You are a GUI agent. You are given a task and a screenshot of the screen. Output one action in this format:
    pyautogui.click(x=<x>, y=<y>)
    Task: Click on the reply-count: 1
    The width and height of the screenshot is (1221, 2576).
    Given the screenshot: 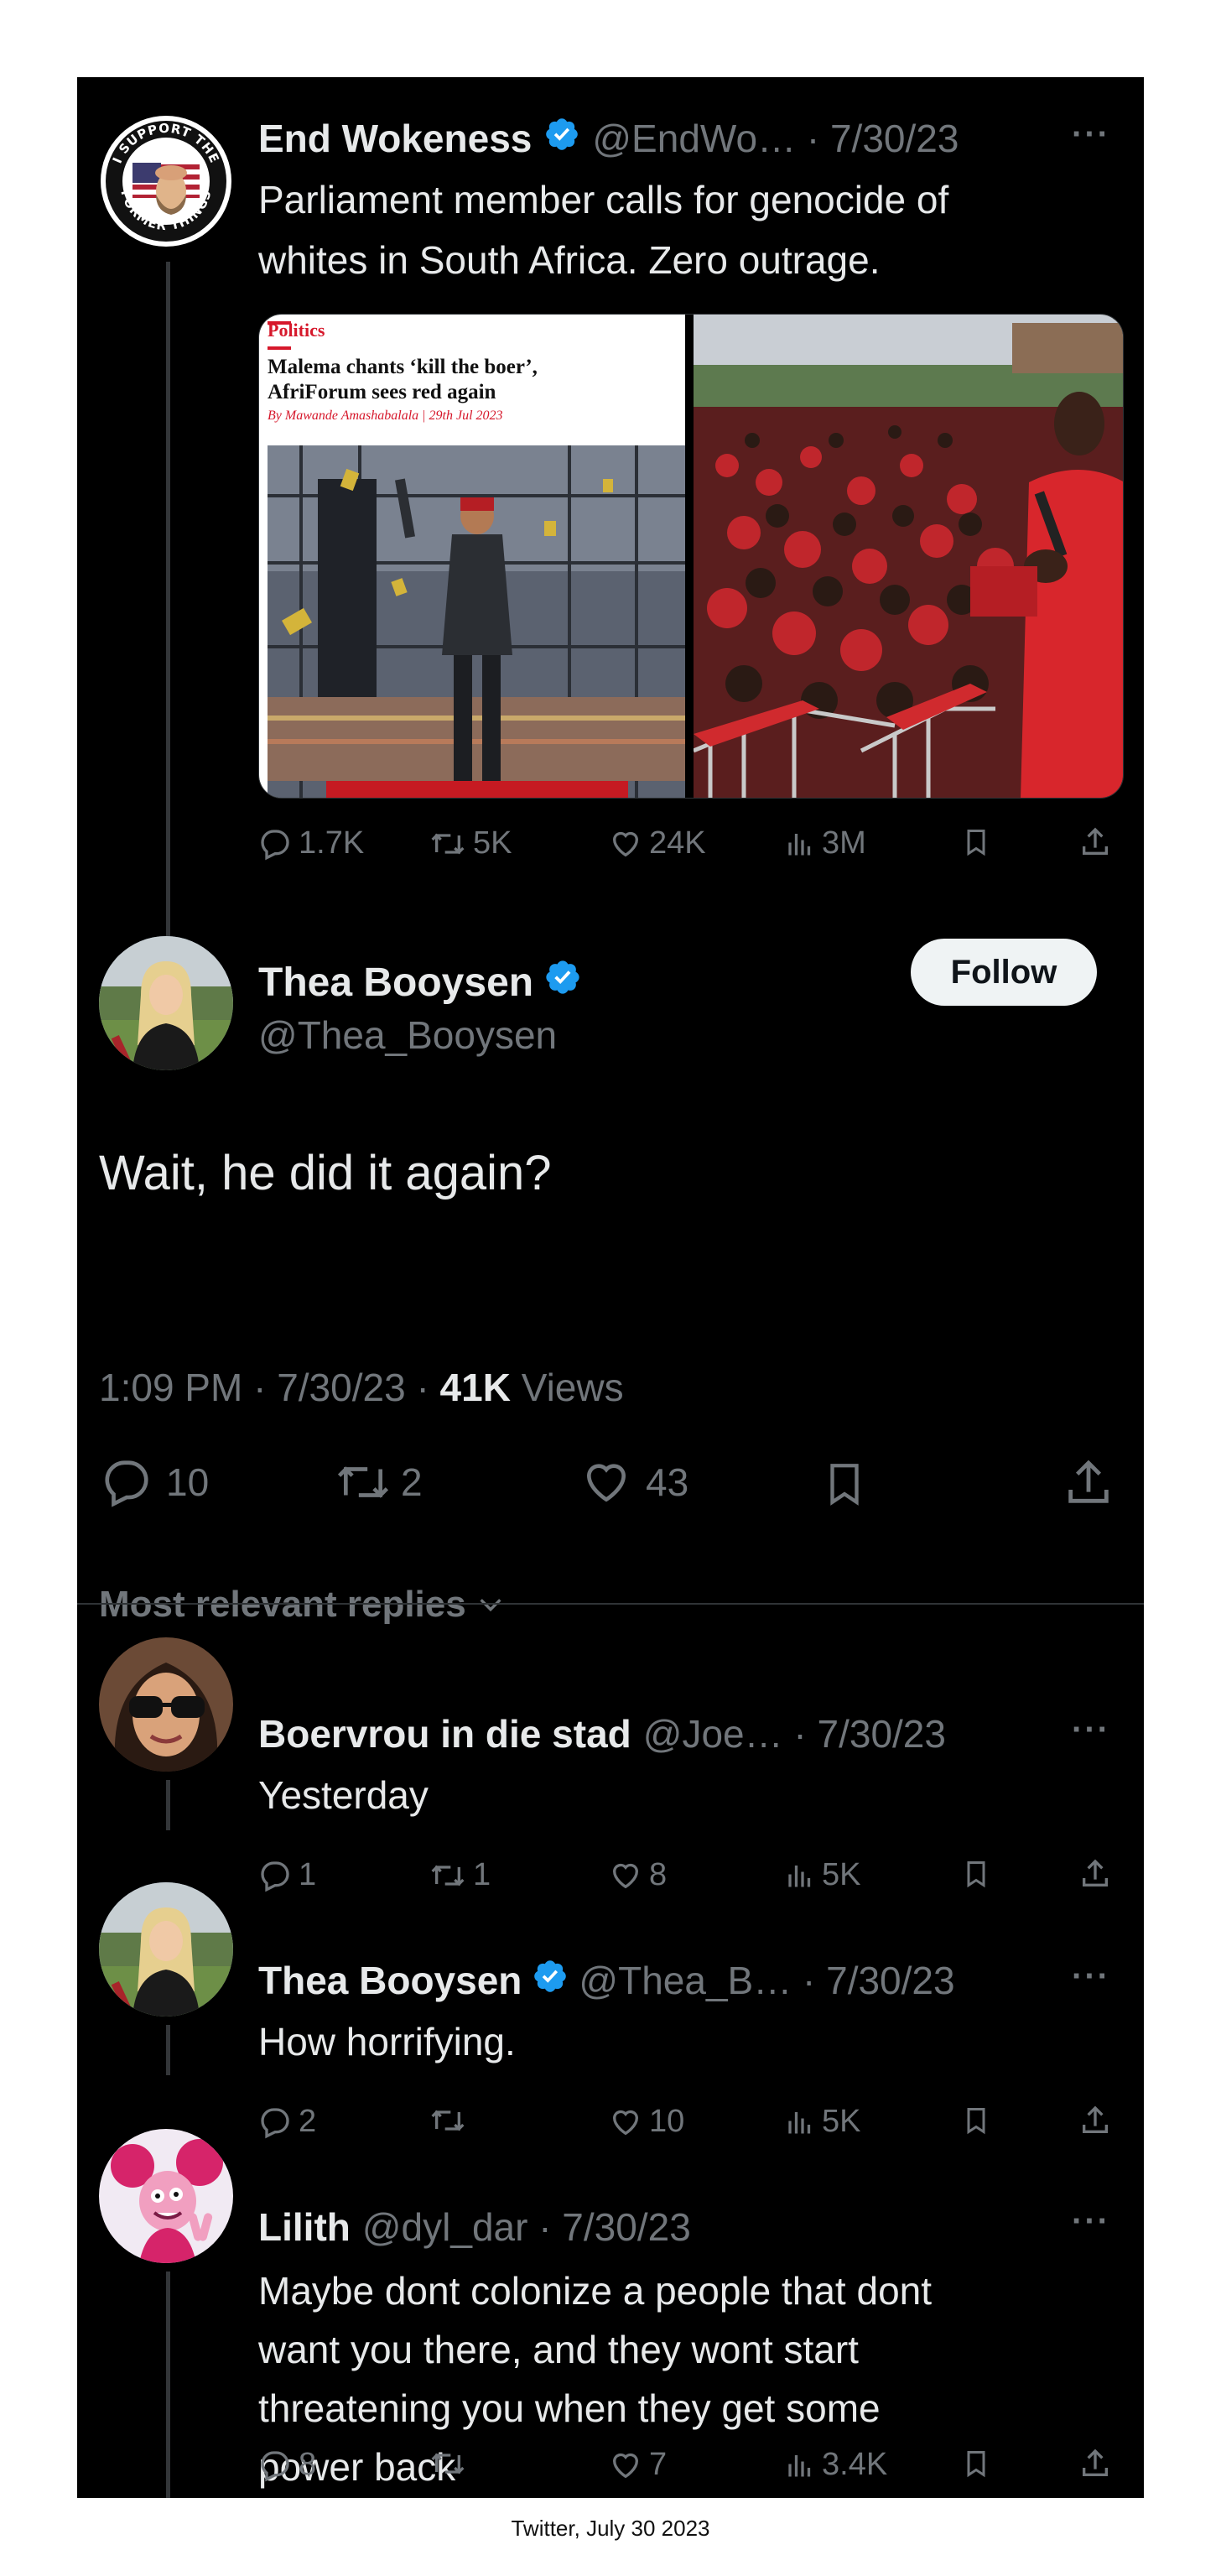 What is the action you would take?
    pyautogui.click(x=308, y=1874)
    